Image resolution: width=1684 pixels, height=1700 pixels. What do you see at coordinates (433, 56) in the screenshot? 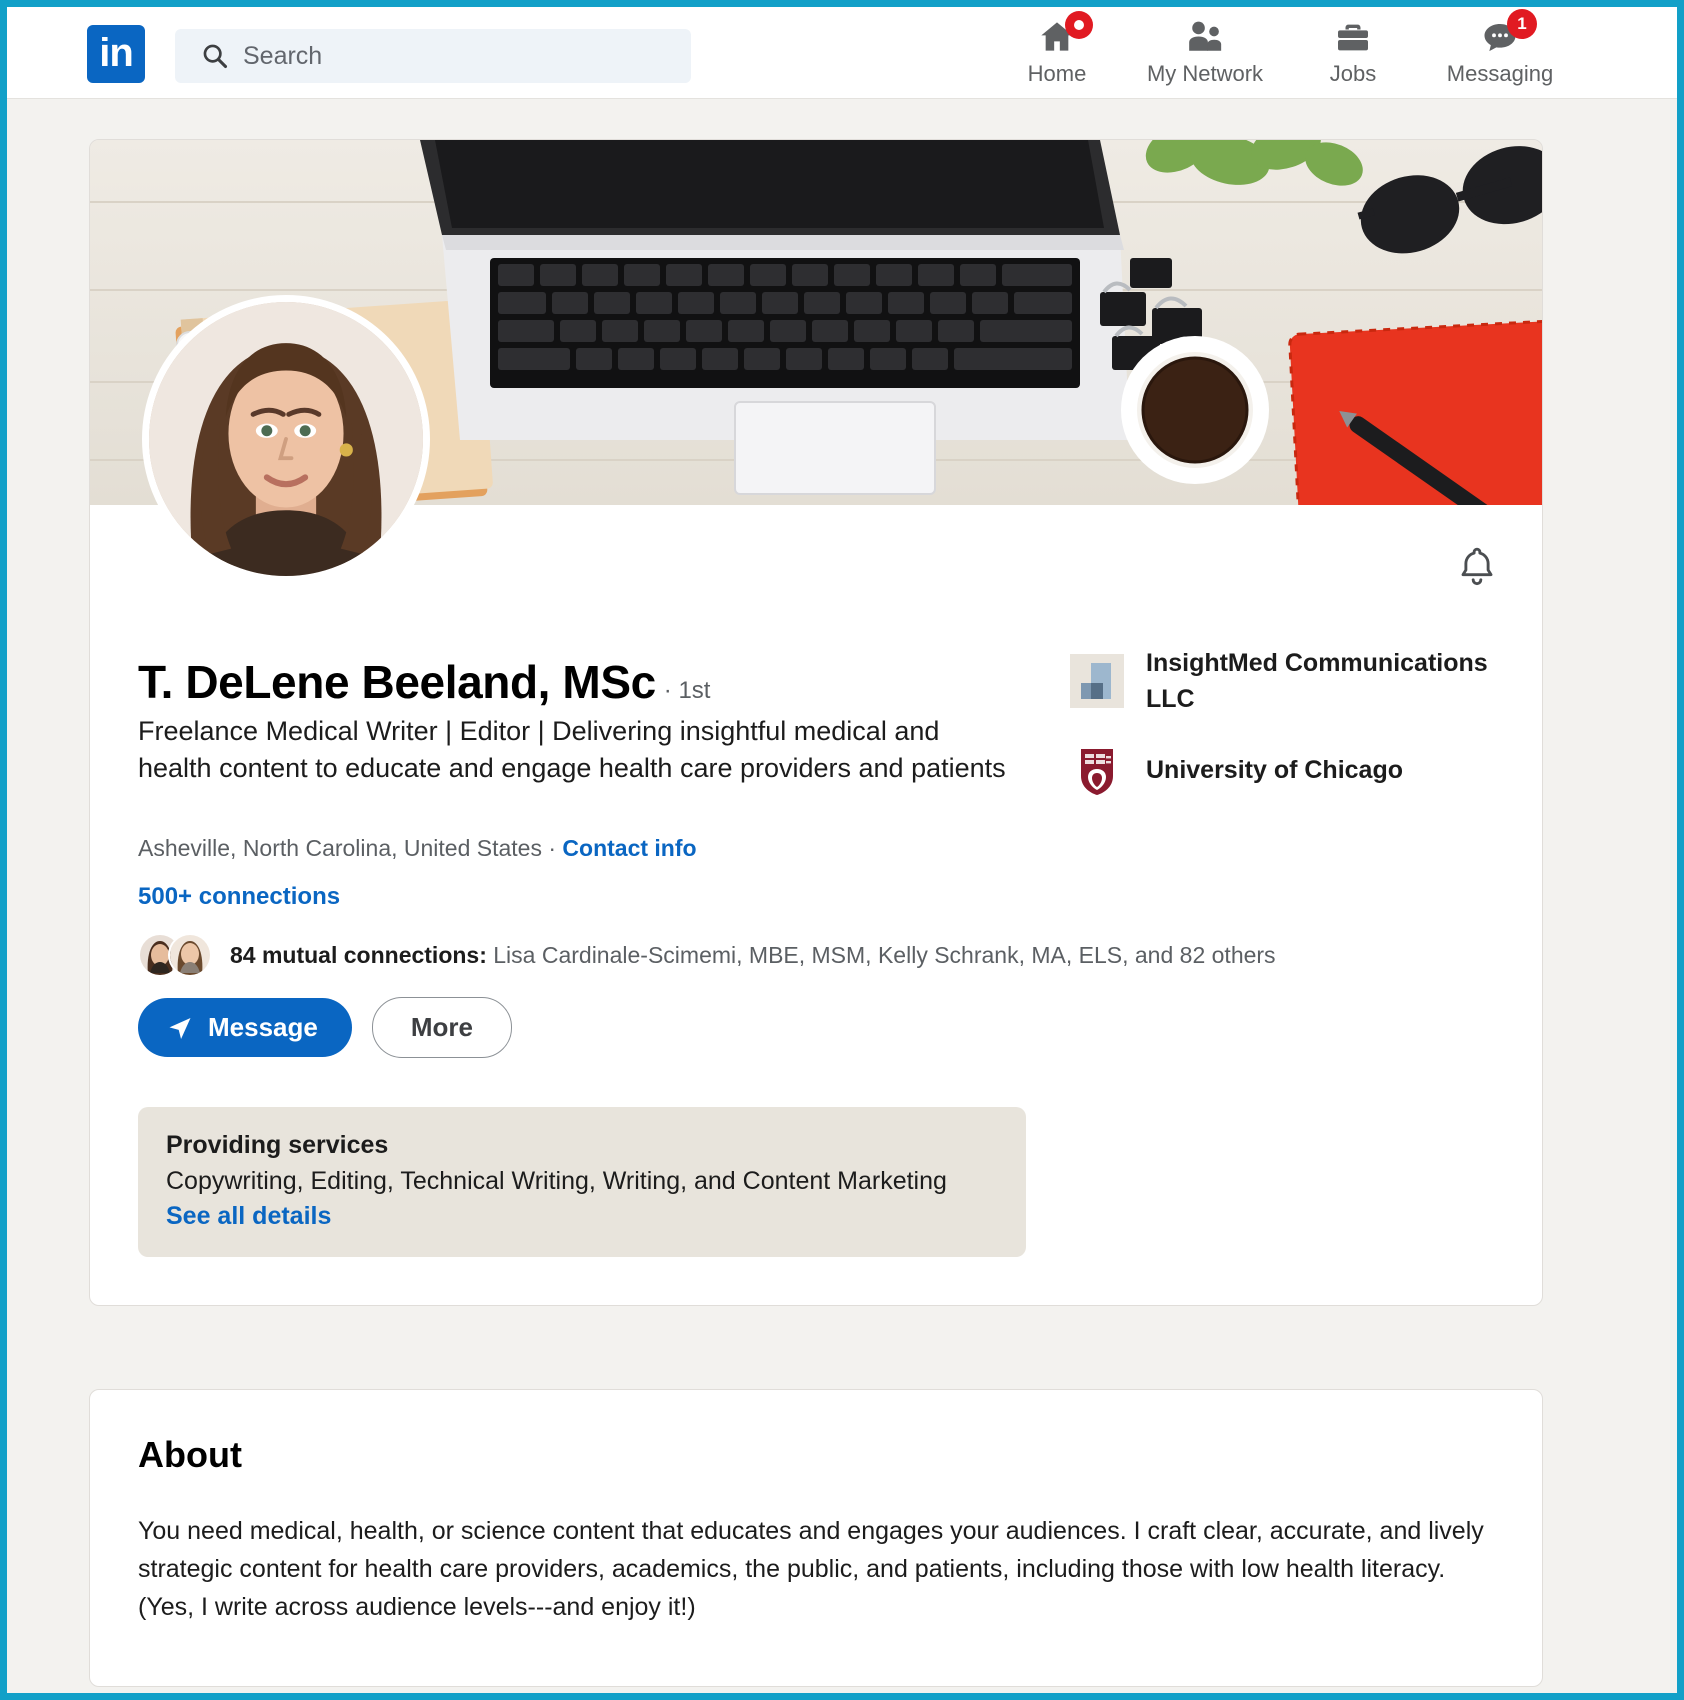
I see `search-input: Search` at bounding box center [433, 56].